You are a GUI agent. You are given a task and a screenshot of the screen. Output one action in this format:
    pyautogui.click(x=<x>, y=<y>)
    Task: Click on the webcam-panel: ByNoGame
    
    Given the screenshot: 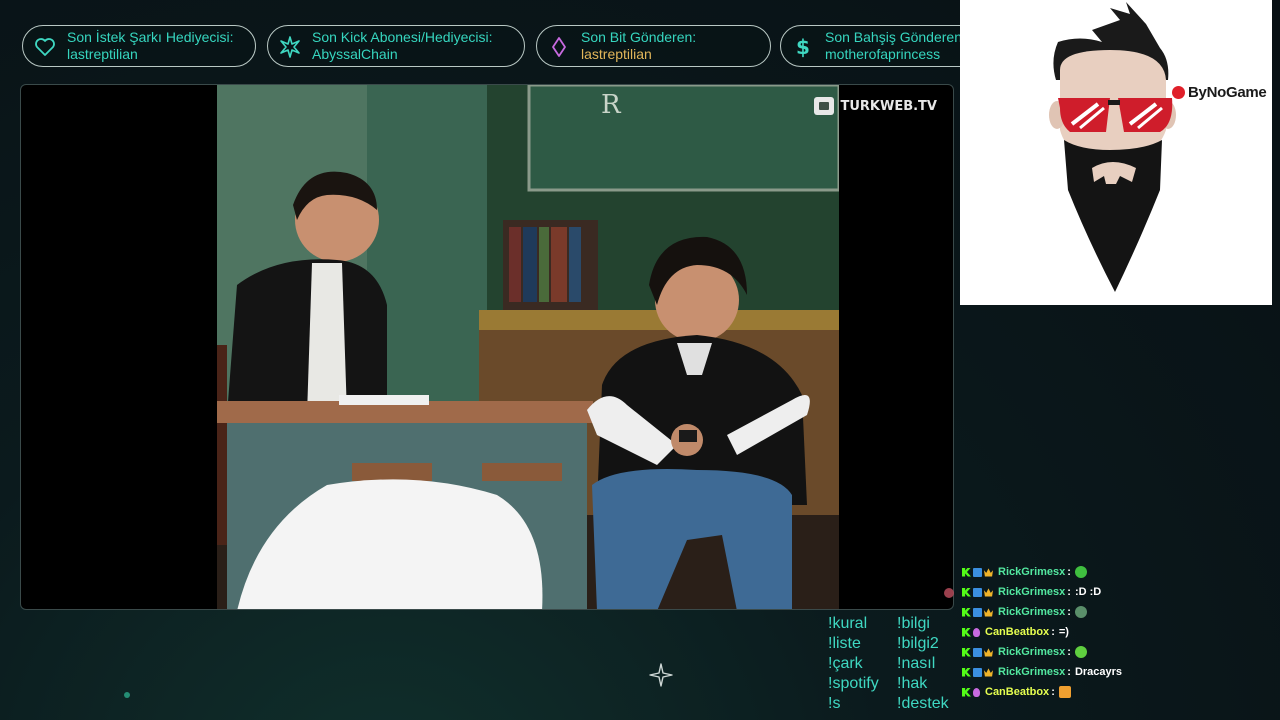 What is the action you would take?
    pyautogui.click(x=1116, y=152)
    